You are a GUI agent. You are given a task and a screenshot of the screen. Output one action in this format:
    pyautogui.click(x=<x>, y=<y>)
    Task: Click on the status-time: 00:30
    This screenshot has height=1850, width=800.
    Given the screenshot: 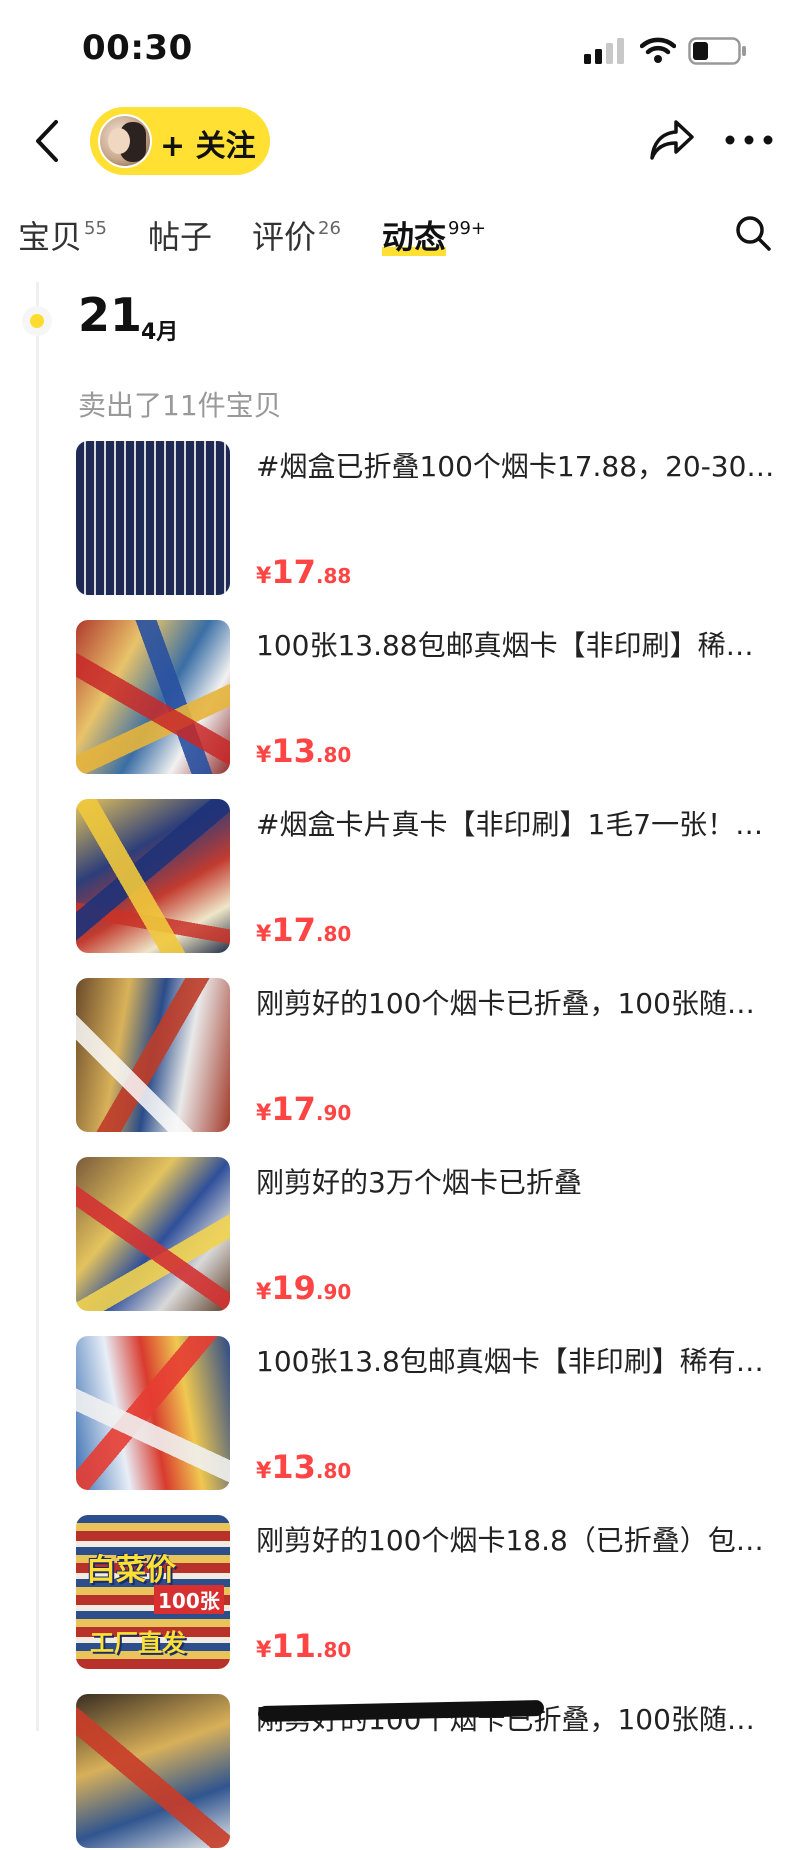 What is the action you would take?
    pyautogui.click(x=137, y=48)
    